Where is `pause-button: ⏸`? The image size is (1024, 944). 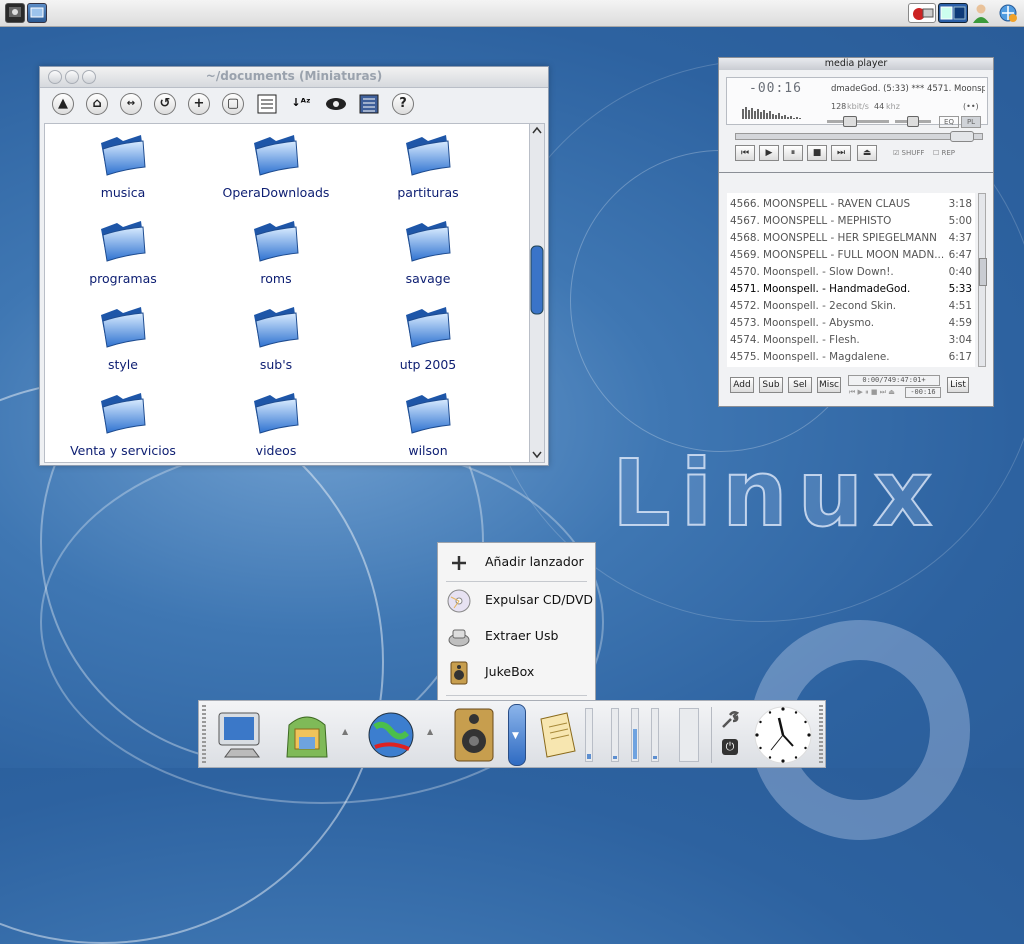
pause-button: ⏸ is located at coordinates (793, 153).